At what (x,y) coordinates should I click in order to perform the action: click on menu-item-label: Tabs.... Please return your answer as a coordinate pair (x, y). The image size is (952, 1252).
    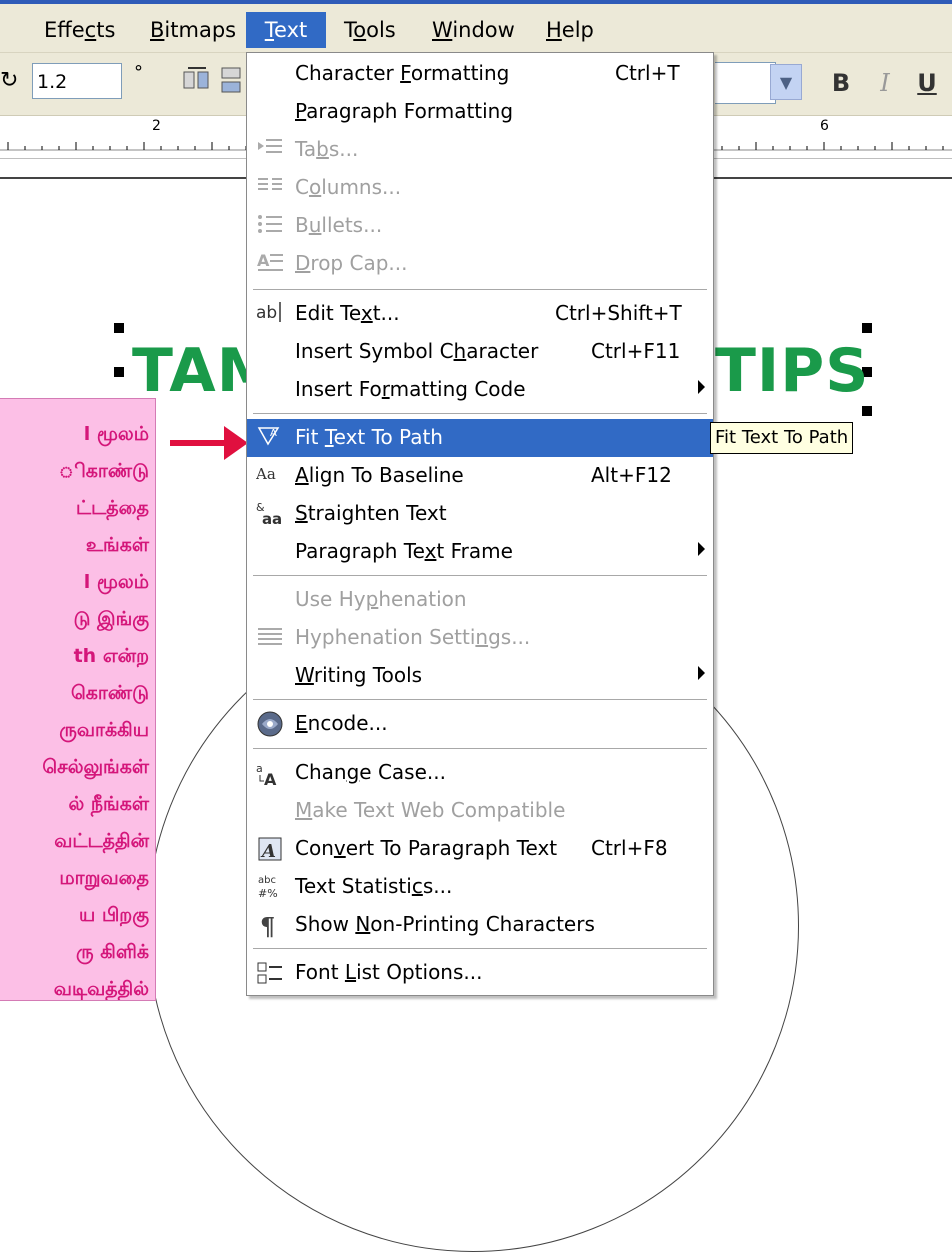
    Looking at the image, I should click on (327, 149).